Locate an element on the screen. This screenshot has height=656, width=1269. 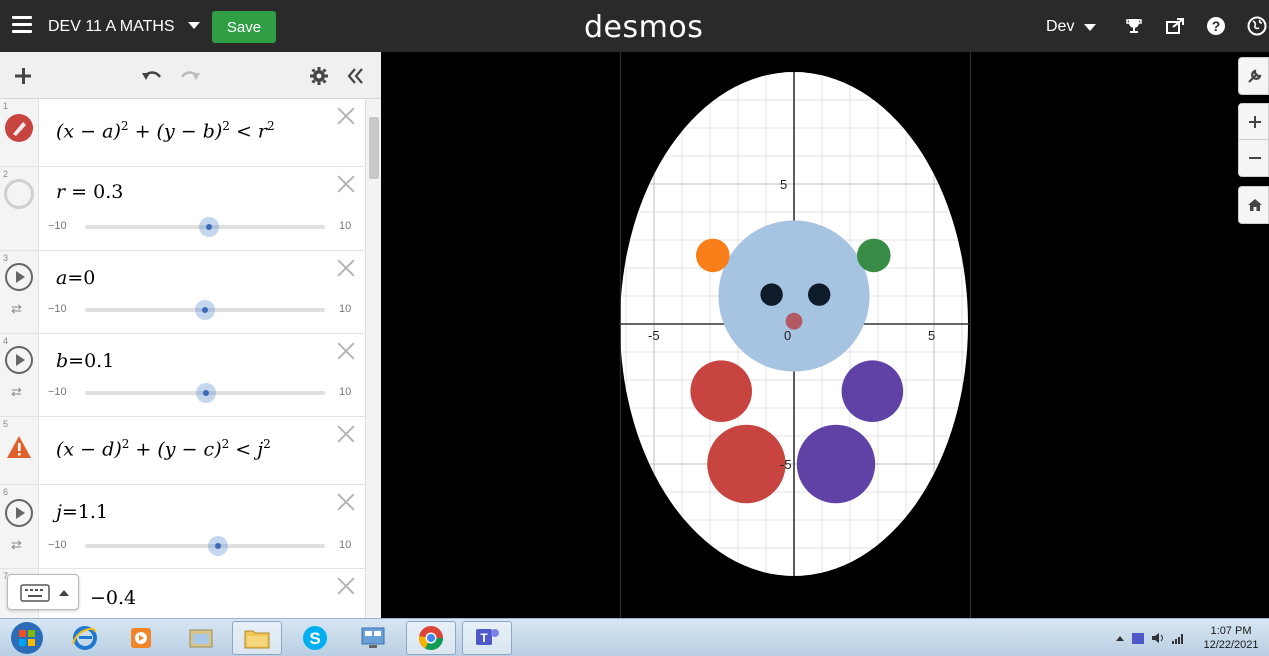
folder-window-icon is located at coordinates (201, 638).